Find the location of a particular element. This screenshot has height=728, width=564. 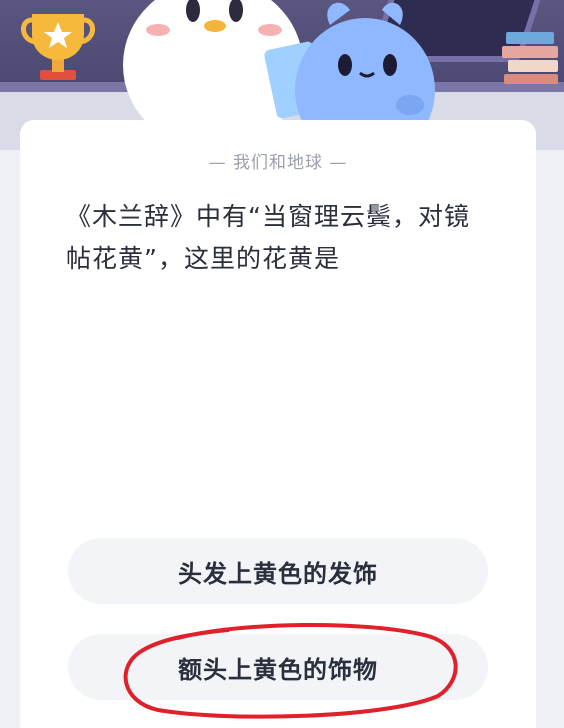

answer-option-2: 额头上黄色的饰物 is located at coordinates (278, 667).